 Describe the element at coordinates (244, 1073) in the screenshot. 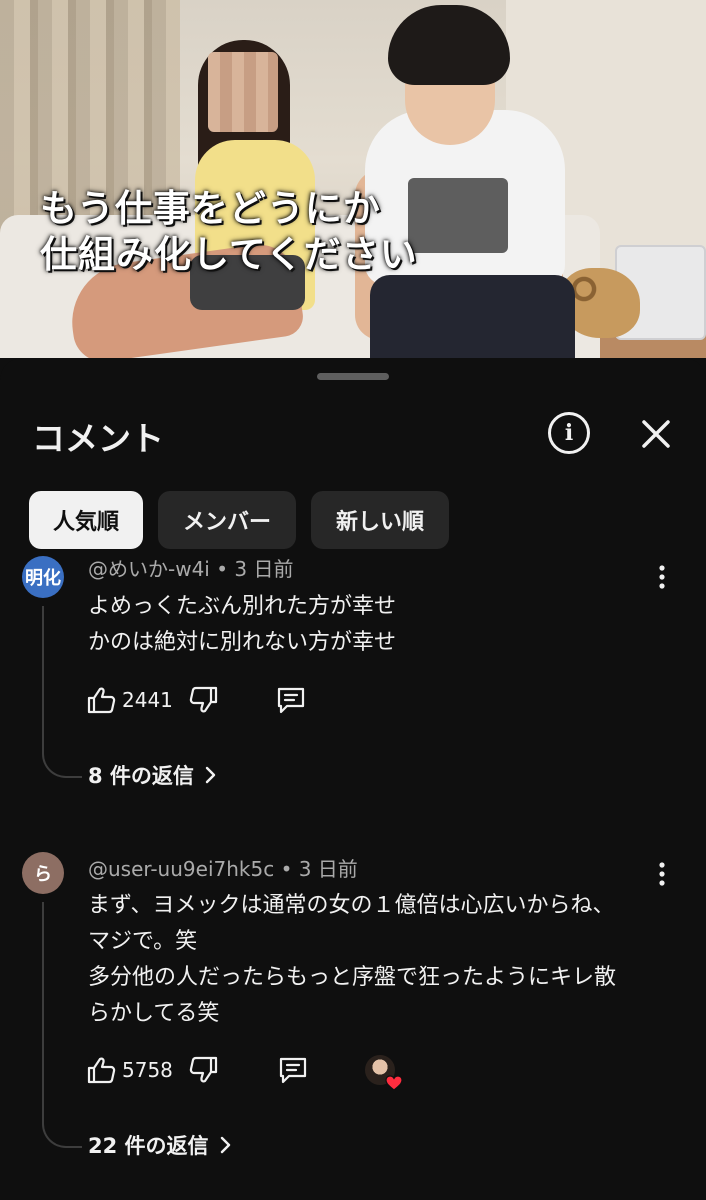

I see `comment-actions: 5758` at that location.